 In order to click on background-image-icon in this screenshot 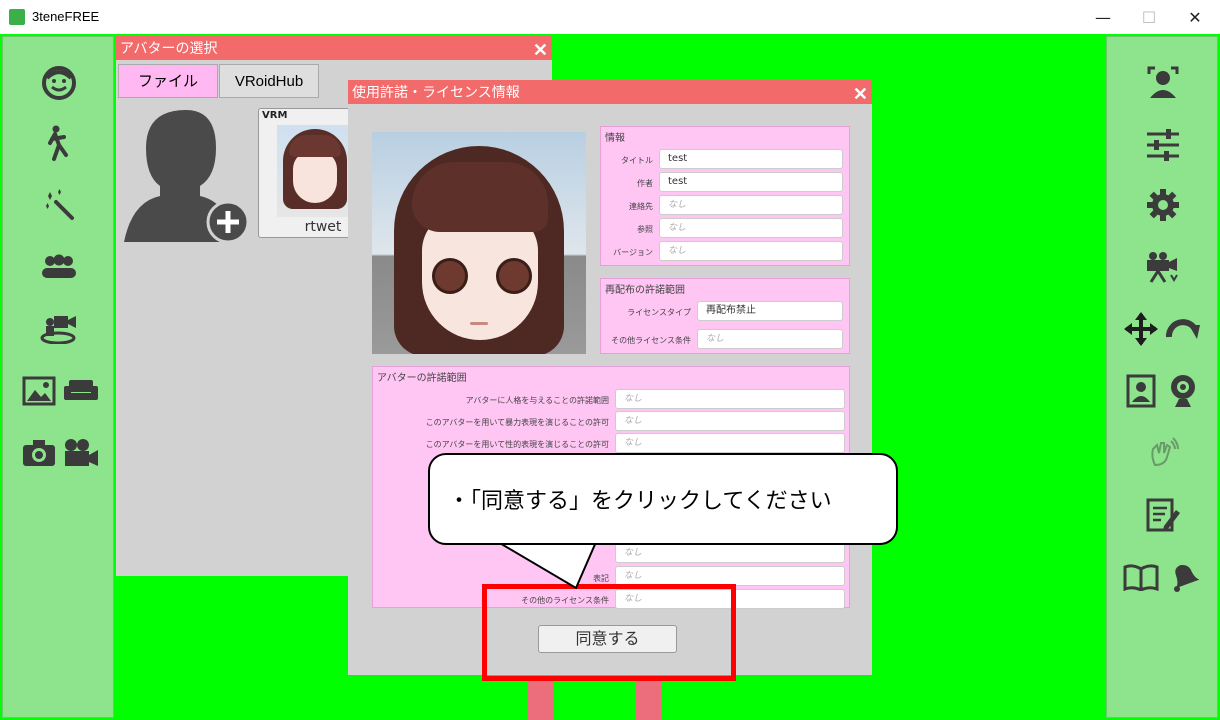, I will do `click(39, 391)`.